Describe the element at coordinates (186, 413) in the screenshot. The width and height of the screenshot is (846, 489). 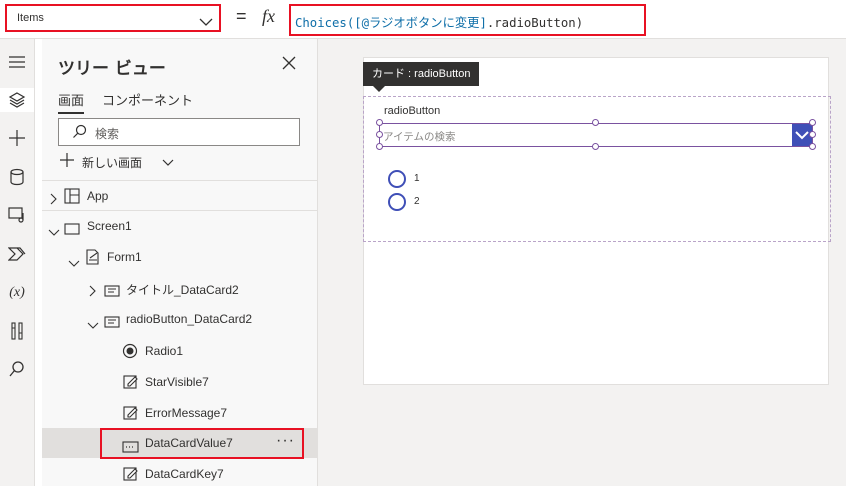
I see `tree-item-label: ErrorMessage7` at that location.